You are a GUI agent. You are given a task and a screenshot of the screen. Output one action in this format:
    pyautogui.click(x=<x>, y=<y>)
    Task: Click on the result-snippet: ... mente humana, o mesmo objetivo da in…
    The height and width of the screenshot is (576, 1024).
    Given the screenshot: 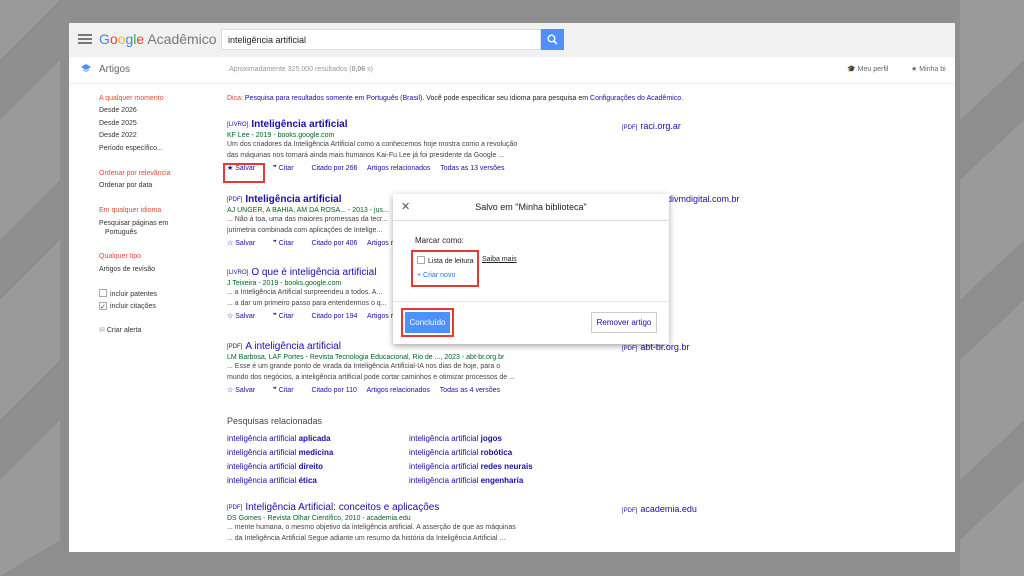 What is the action you would take?
    pyautogui.click(x=371, y=527)
    